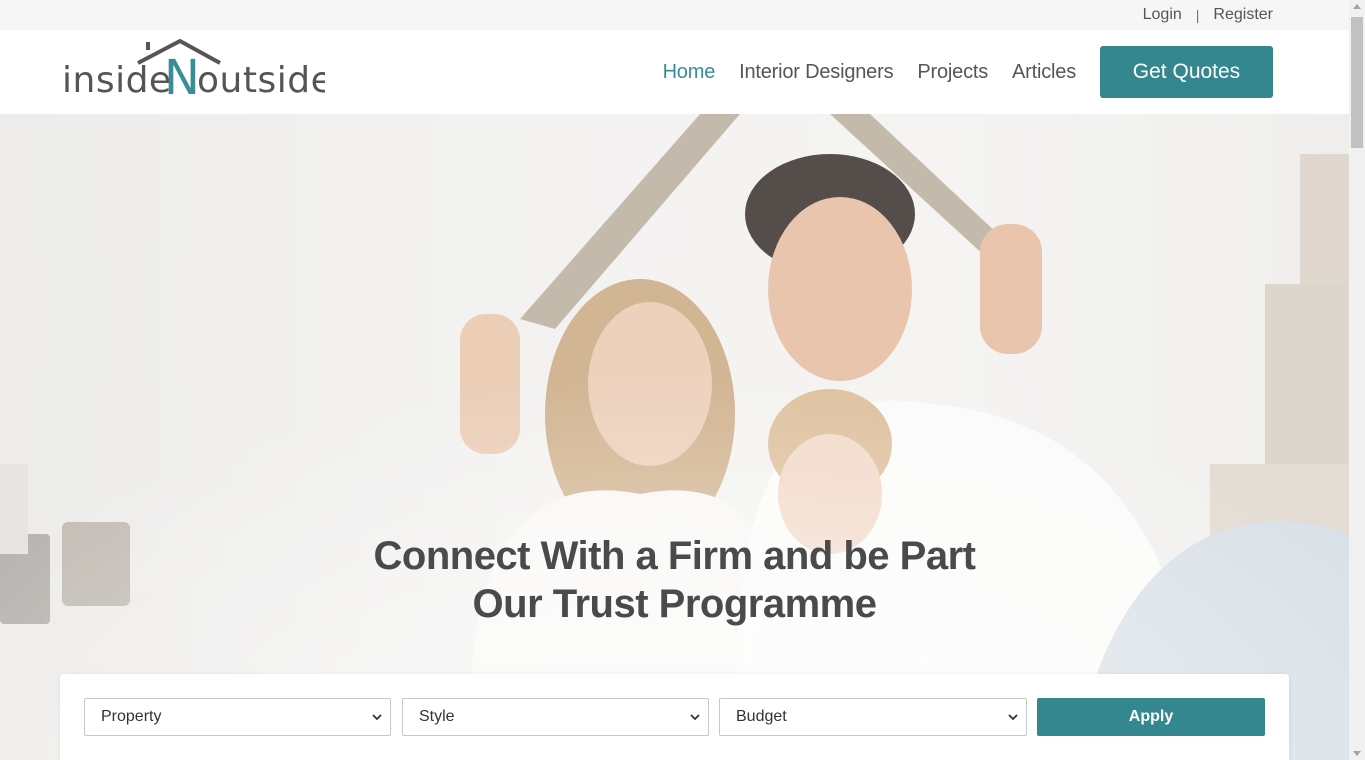 The height and width of the screenshot is (760, 1365). What do you see at coordinates (1357, 380) in the screenshot?
I see `page-scrollbar` at bounding box center [1357, 380].